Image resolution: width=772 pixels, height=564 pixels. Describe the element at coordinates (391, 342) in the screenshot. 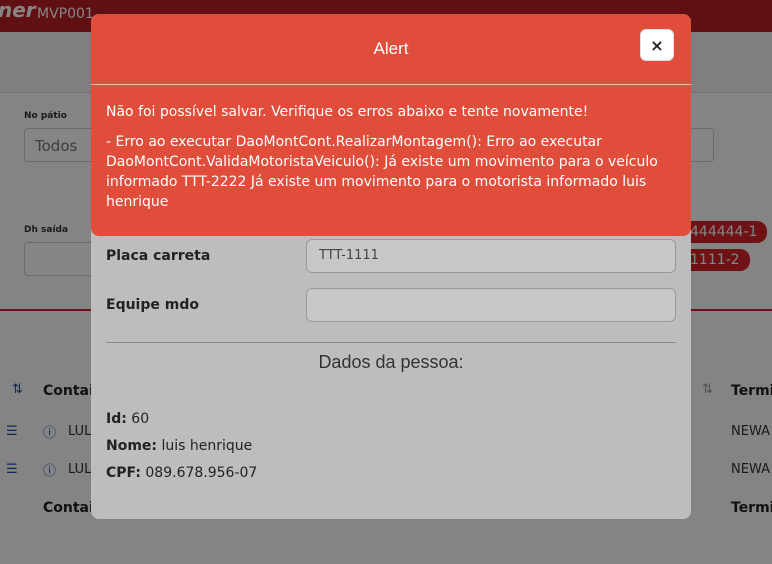

I see `section-divider` at that location.